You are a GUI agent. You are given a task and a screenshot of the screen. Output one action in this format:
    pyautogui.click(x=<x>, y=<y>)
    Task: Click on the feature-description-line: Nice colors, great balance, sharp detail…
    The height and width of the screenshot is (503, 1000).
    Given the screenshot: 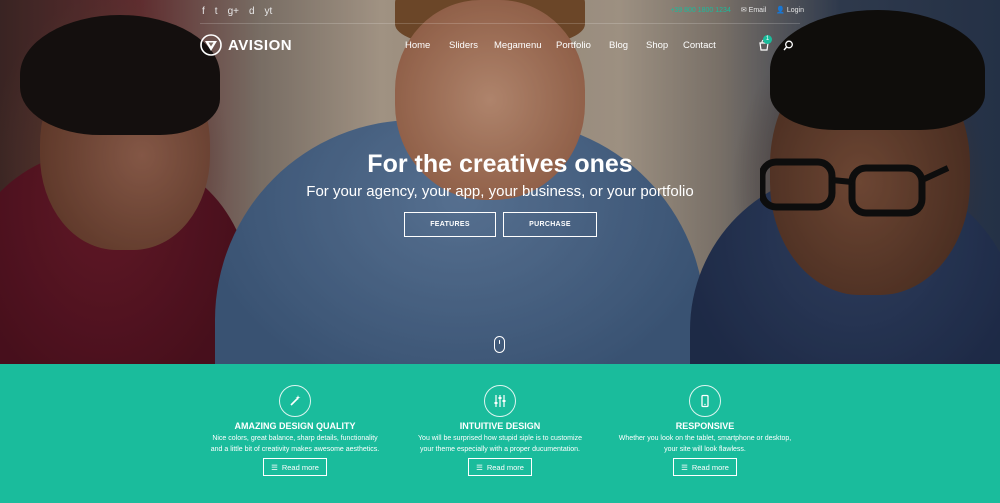 What is the action you would take?
    pyautogui.click(x=295, y=438)
    